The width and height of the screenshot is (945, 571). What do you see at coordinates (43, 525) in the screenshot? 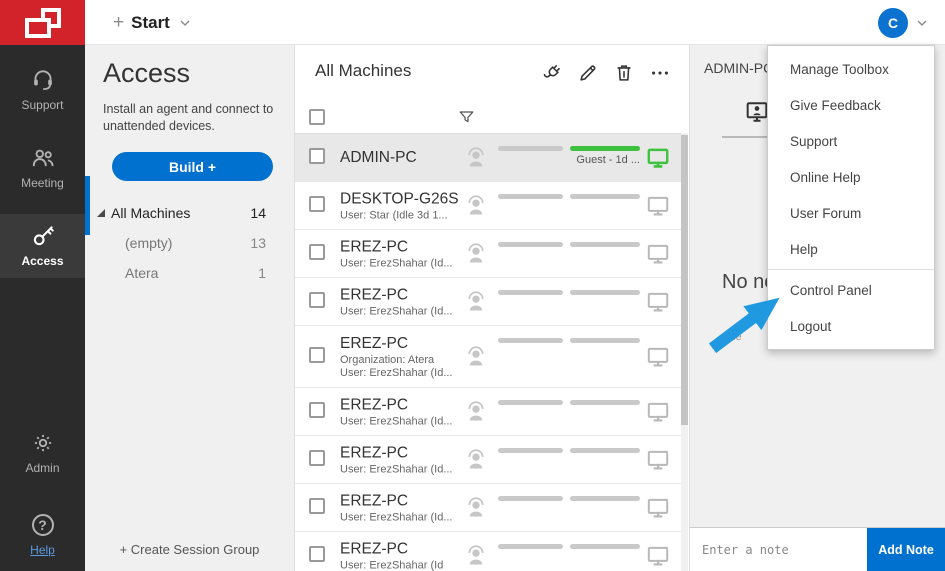
I see `help-icon: ?` at bounding box center [43, 525].